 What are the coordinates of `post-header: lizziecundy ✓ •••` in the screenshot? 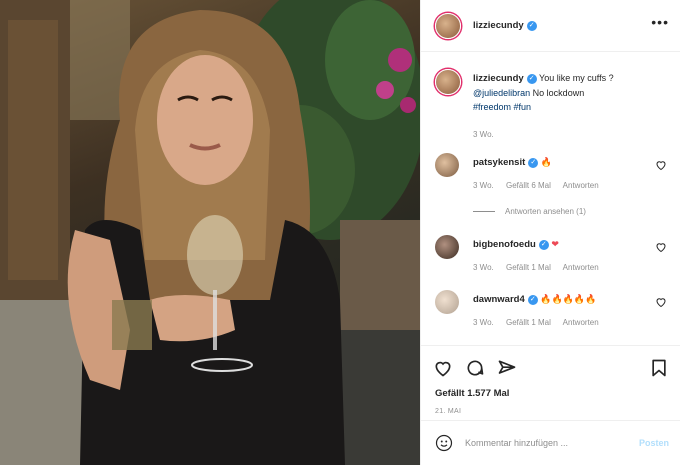 It's located at (550, 26).